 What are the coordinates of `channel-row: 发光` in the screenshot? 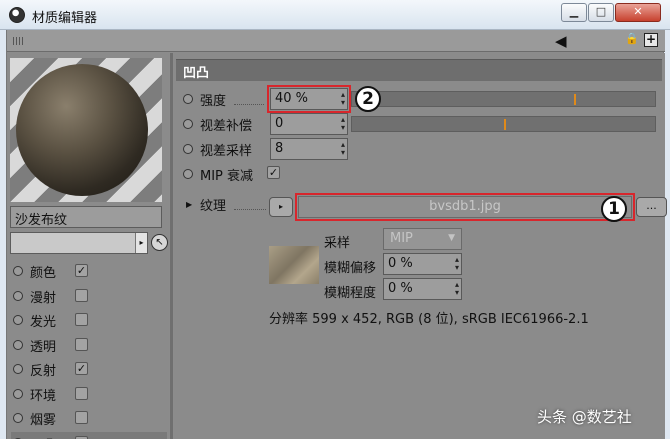 It's located at (89, 320).